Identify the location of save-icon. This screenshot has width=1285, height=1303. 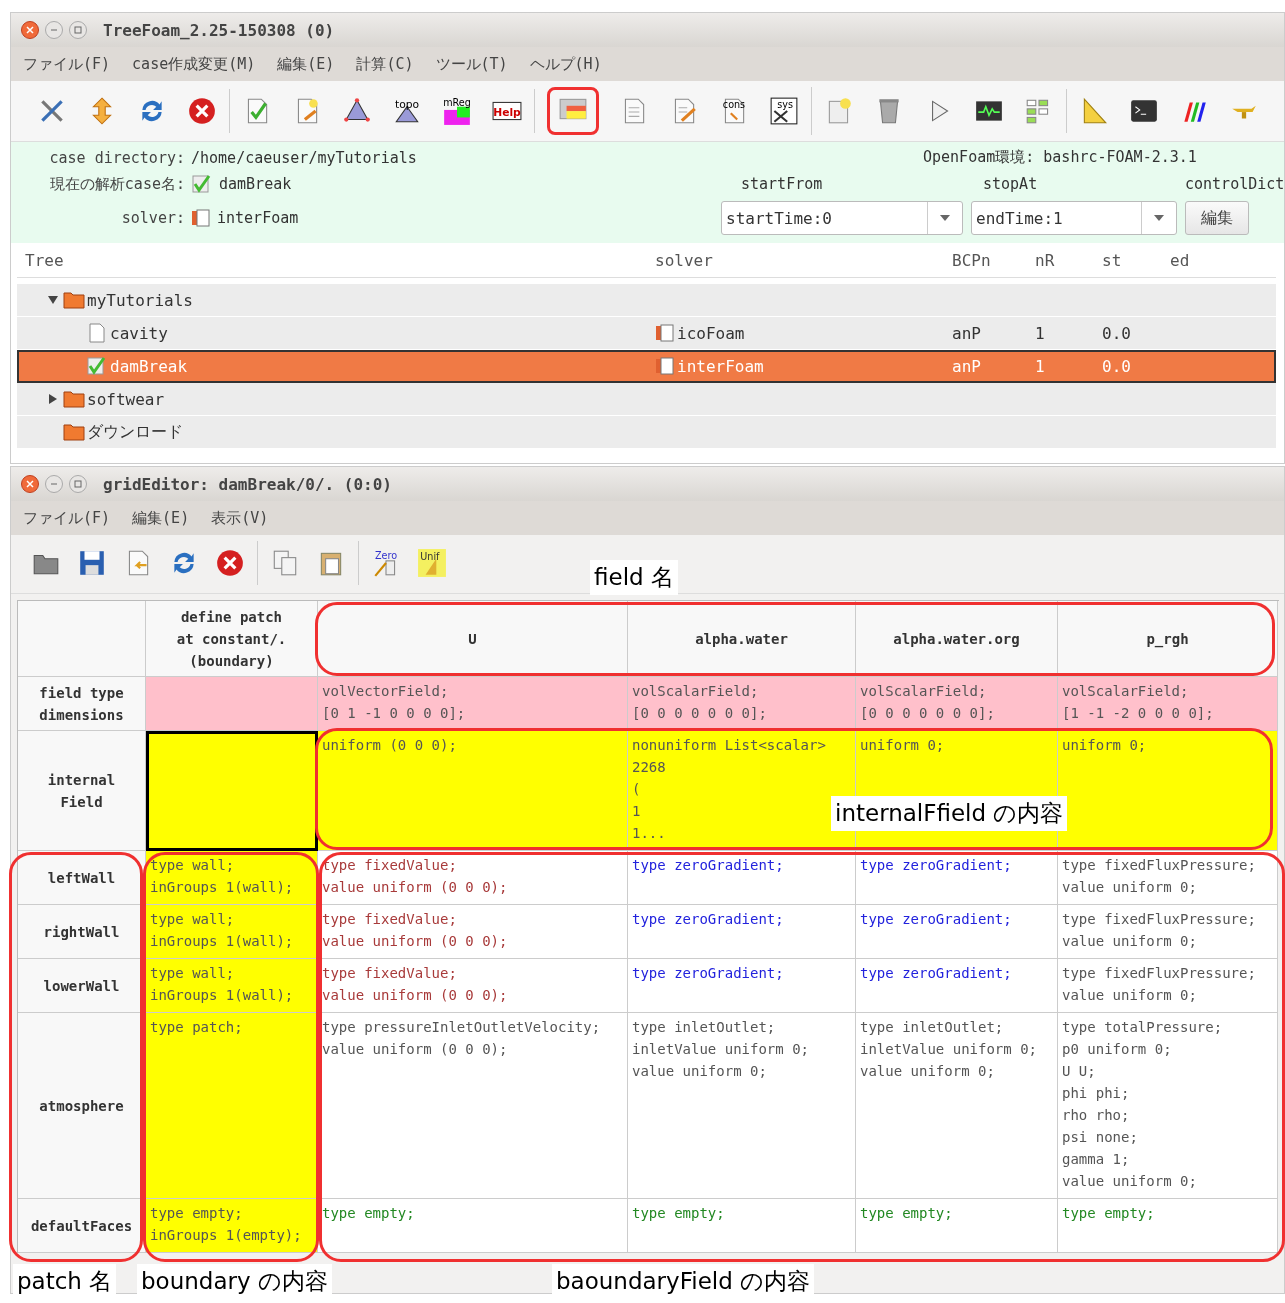
(92, 563).